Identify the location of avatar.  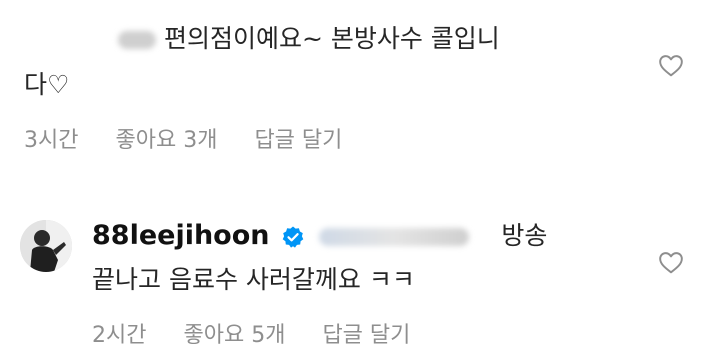
(46, 246).